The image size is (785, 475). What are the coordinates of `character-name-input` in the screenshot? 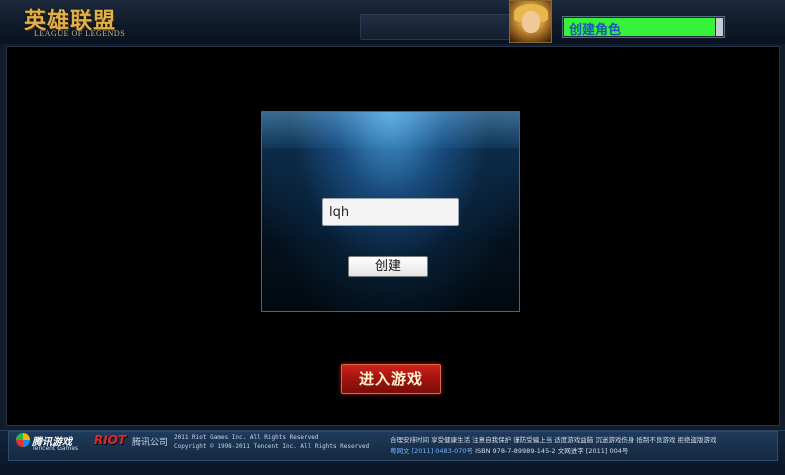 It's located at (390, 212).